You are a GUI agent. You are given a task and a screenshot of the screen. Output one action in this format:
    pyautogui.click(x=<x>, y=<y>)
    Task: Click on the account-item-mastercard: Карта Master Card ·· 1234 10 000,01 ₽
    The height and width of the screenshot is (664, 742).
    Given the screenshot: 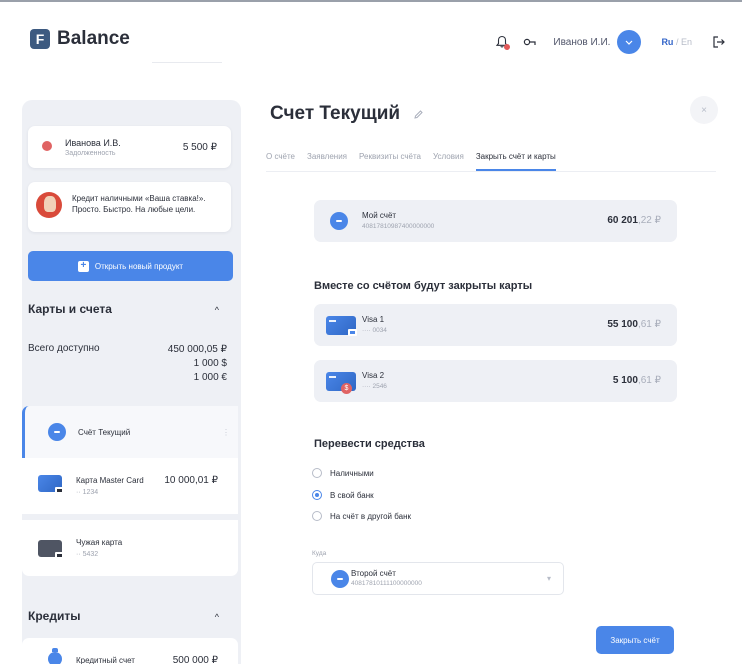 What is the action you would take?
    pyautogui.click(x=130, y=486)
    